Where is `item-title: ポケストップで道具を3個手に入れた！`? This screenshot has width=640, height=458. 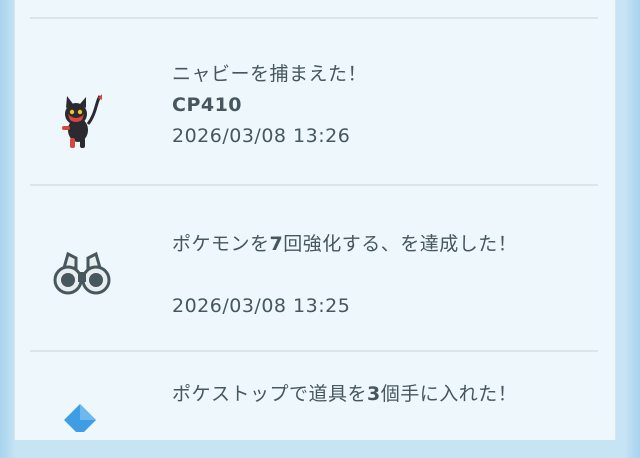
item-title: ポケストップで道具を3個手に入れた！ is located at coordinates (344, 394).